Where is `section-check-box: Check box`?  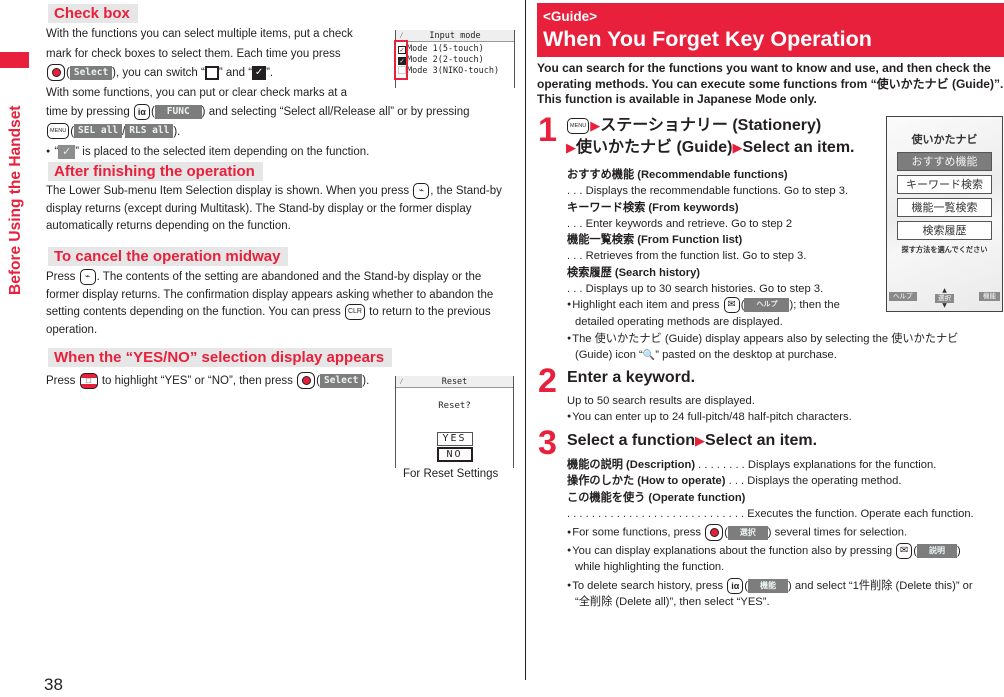 section-check-box: Check box is located at coordinates (93, 14).